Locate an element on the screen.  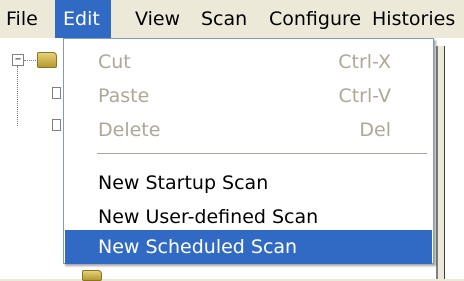
menu-item-label: New Startup Scan is located at coordinates (183, 183).